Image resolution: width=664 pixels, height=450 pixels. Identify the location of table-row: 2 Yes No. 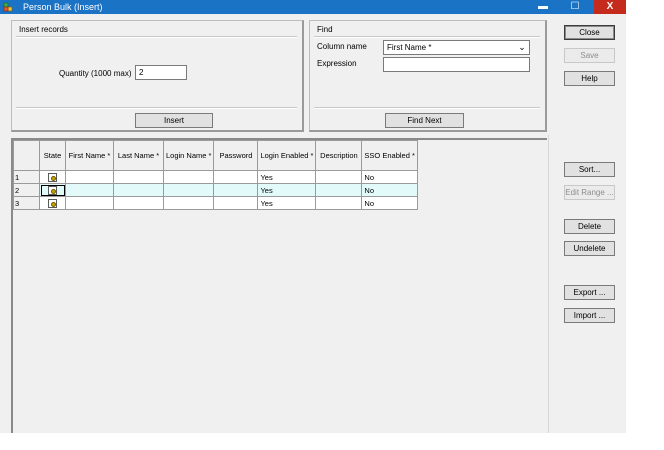
(215, 190).